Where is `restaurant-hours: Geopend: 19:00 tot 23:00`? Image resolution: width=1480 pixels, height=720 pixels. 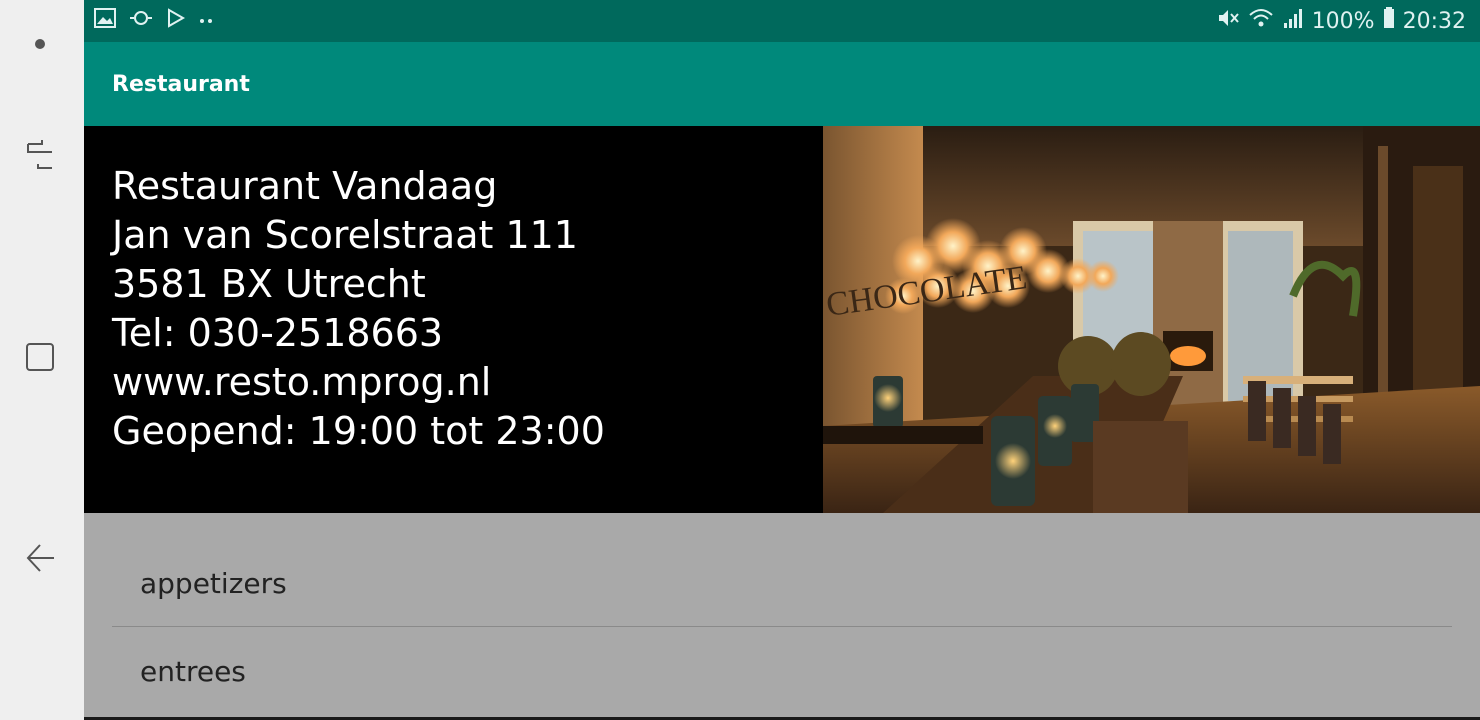
restaurant-hours: Geopend: 19:00 tot 23:00 is located at coordinates (358, 431).